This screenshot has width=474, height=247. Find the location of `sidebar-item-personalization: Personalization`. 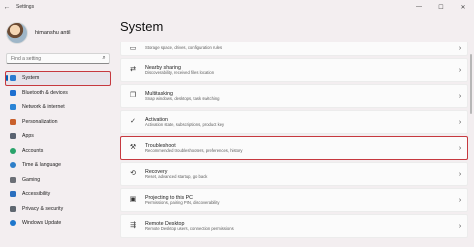

sidebar-item-personalization: Personalization is located at coordinates (58, 122).